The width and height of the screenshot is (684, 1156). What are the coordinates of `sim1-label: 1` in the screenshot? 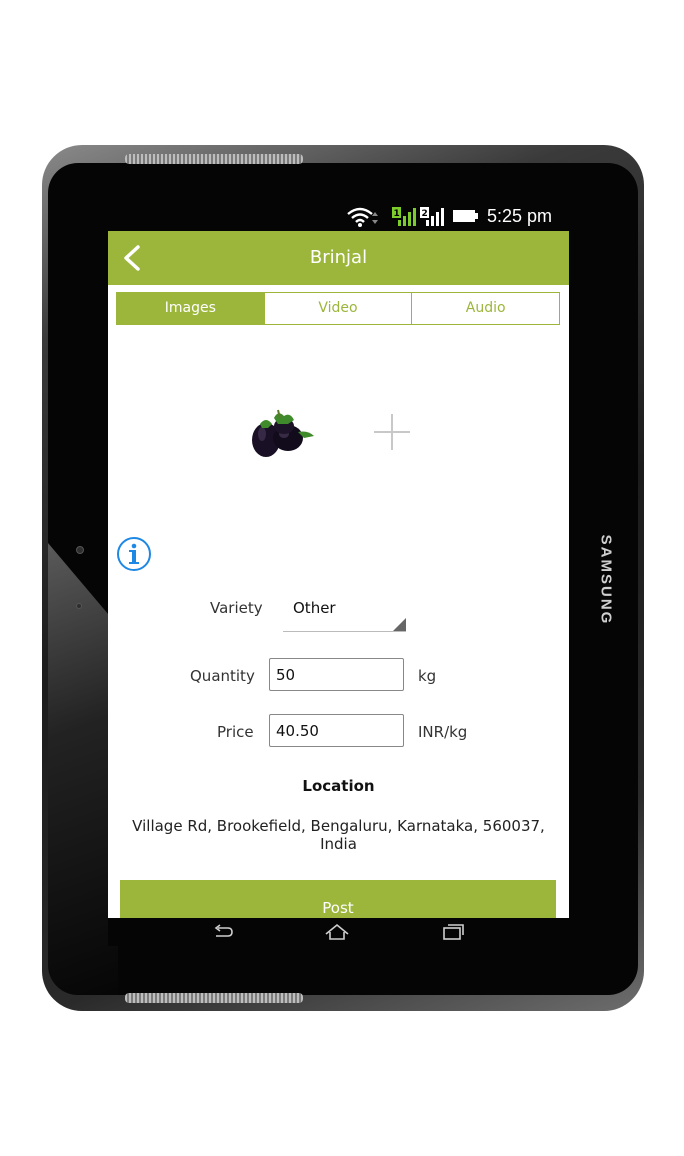 It's located at (397, 214).